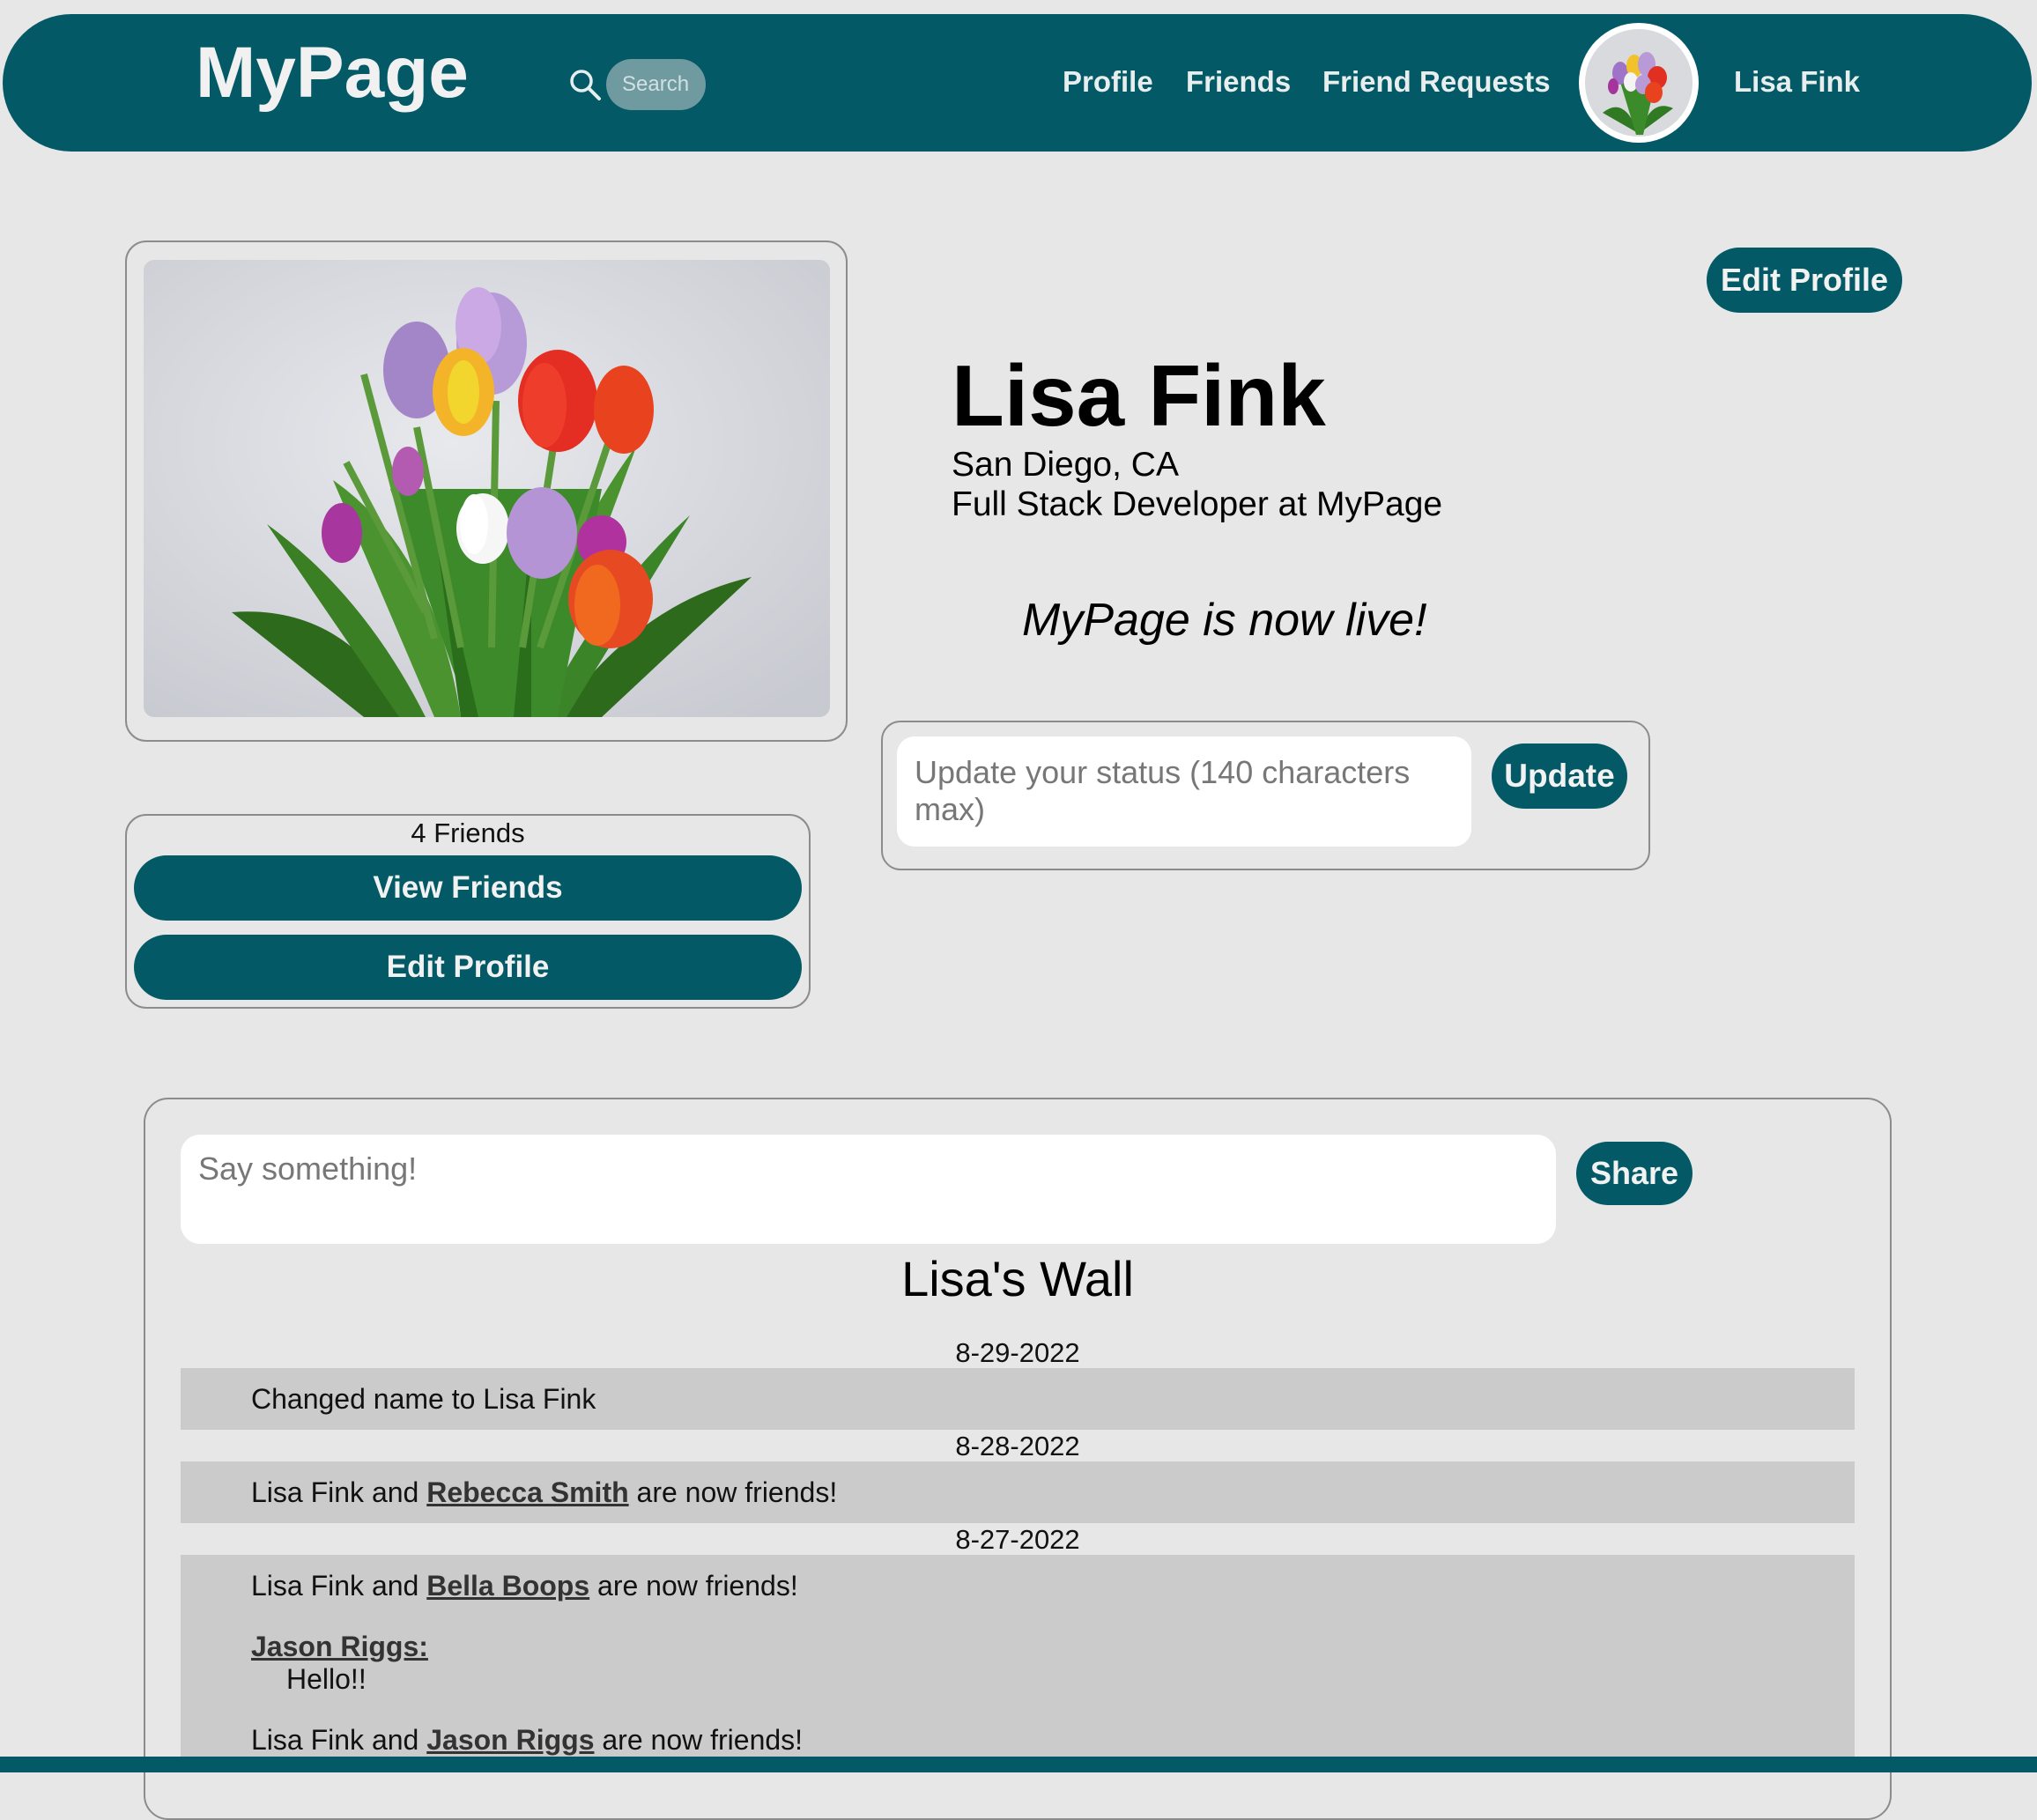  Describe the element at coordinates (1018, 1764) in the screenshot. I see `footer-bar` at that location.